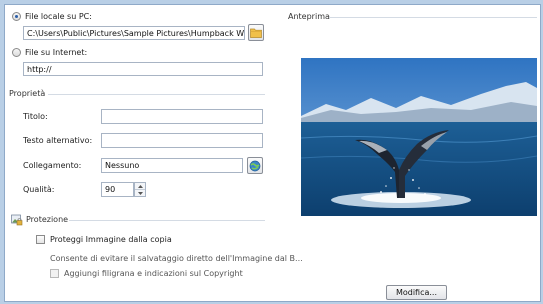  I want to click on internet-file-label: File su Internet:, so click(56, 52).